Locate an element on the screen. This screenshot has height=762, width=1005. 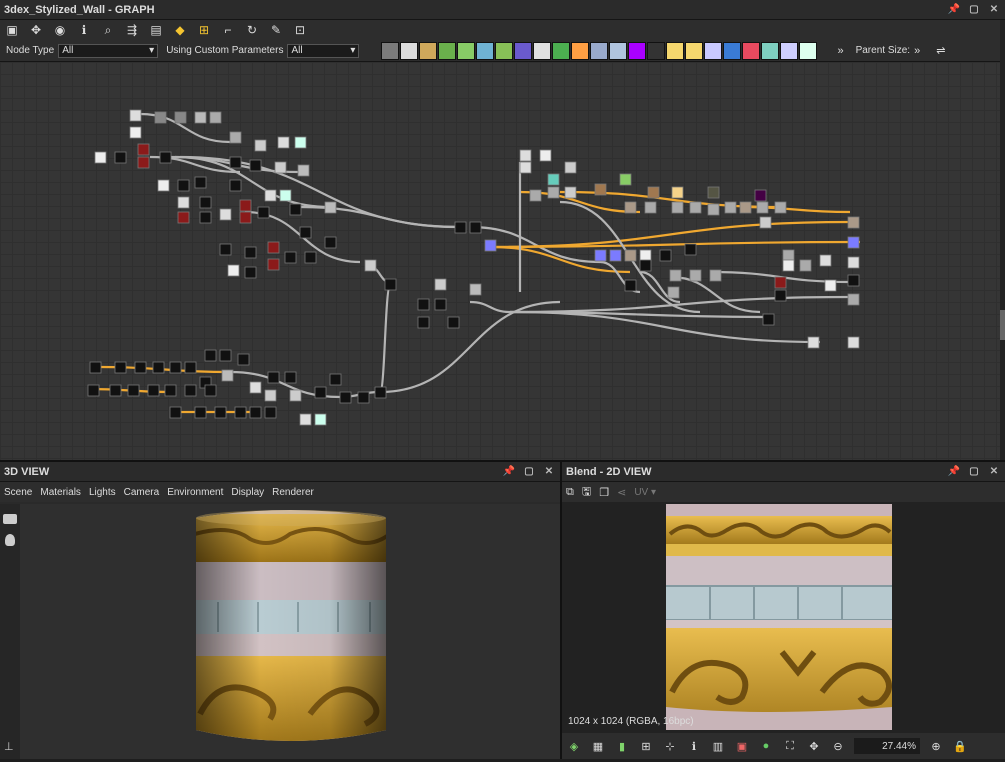
color-picker-icon: ▣ is located at coordinates (742, 746).